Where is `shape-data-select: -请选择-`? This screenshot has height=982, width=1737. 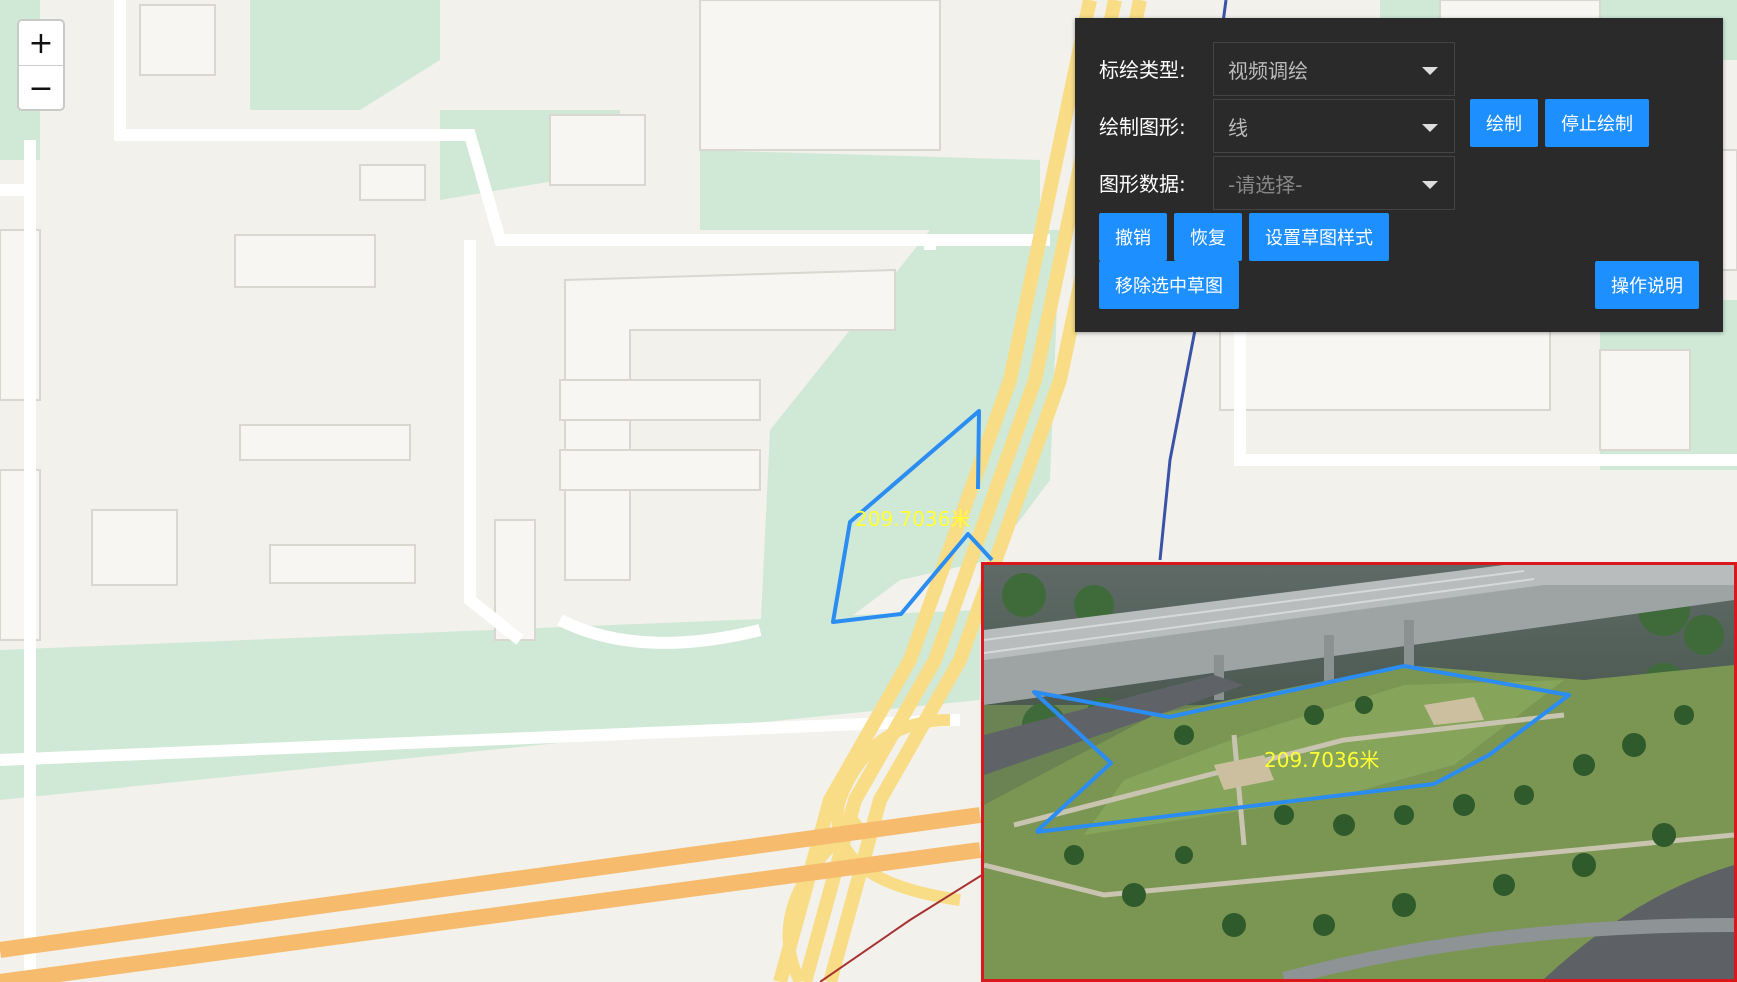
shape-data-select: -请选择- is located at coordinates (1334, 183).